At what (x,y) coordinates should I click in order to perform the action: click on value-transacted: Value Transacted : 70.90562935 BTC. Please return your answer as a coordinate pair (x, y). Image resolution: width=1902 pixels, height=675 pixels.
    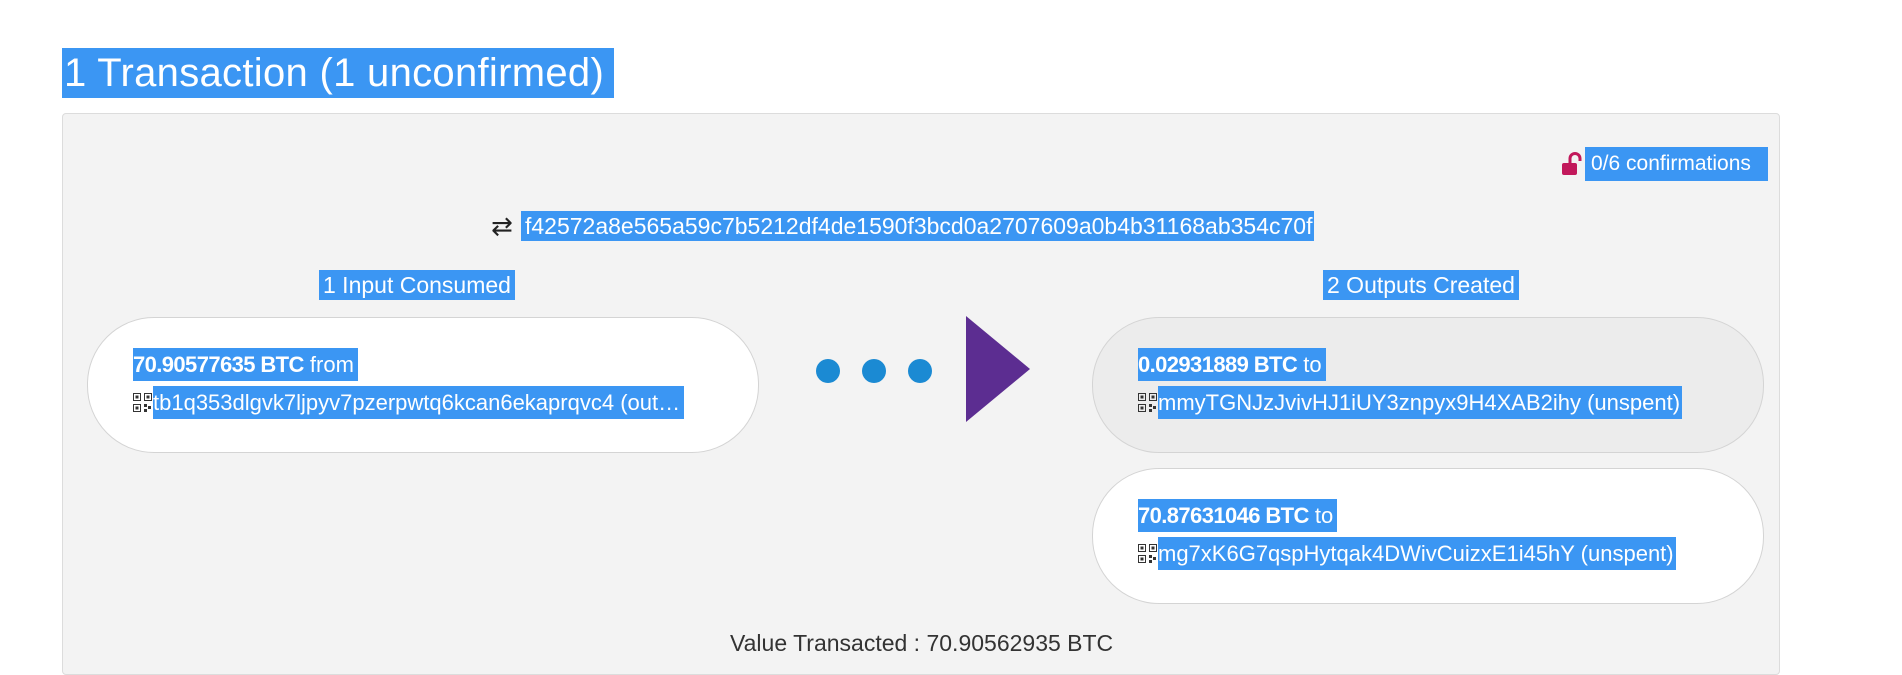
    Looking at the image, I should click on (921, 643).